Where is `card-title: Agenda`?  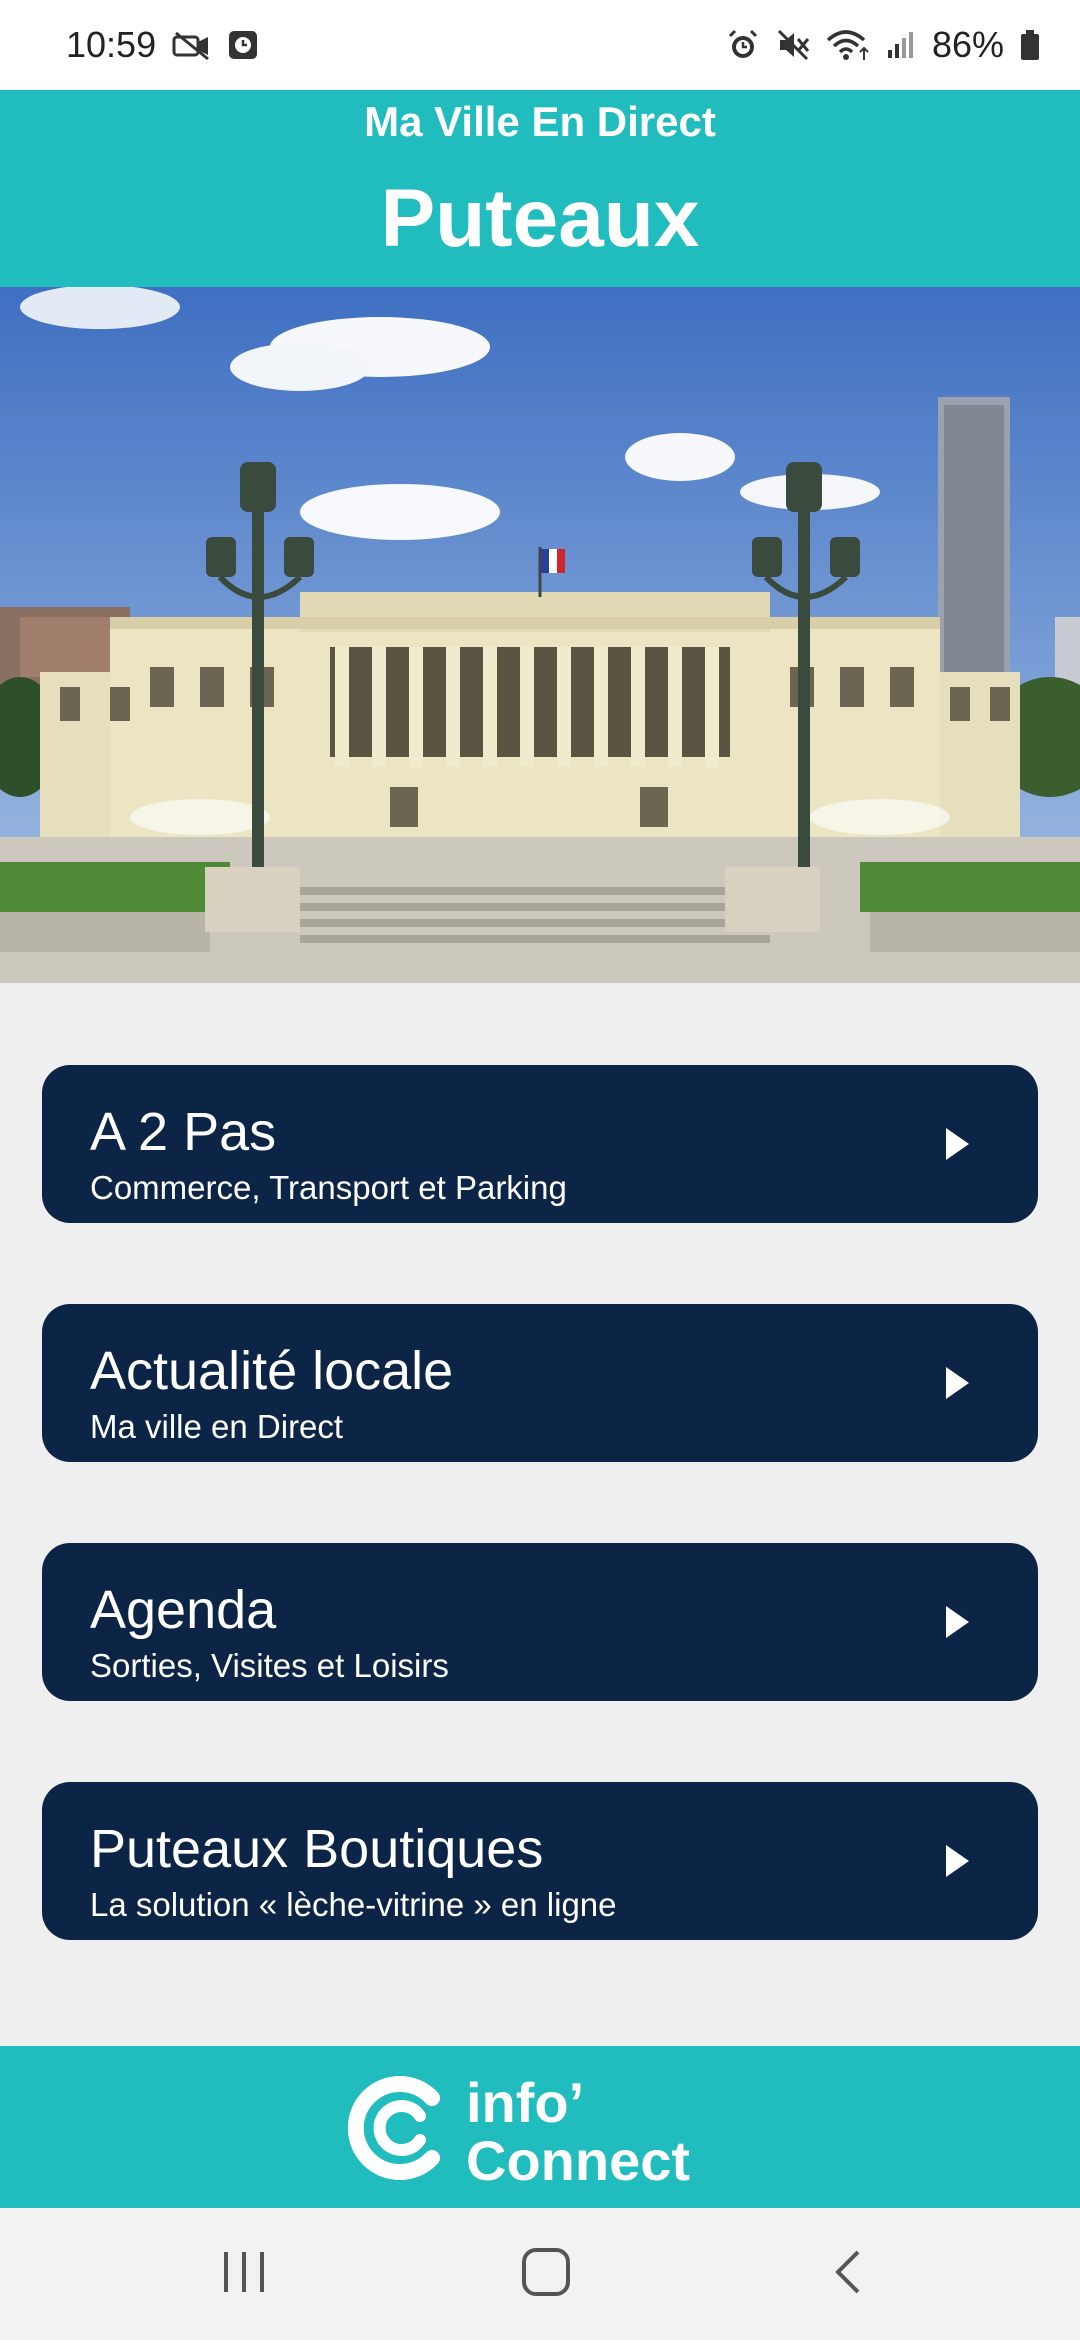
card-title: Agenda is located at coordinates (183, 1610).